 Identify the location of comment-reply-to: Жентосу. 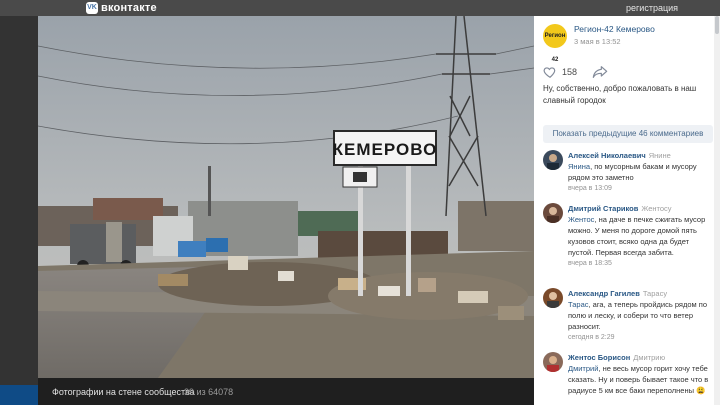
(656, 208).